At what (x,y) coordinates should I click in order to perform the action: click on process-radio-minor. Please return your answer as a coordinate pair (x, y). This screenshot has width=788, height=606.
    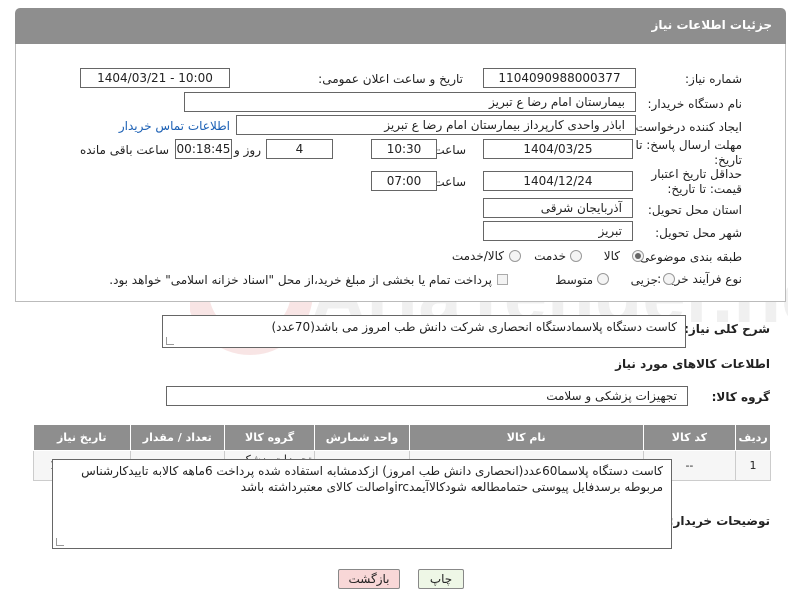
    Looking at the image, I should click on (669, 279).